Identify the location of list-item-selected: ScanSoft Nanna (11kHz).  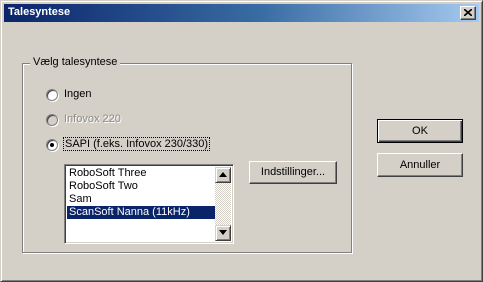
(142, 212).